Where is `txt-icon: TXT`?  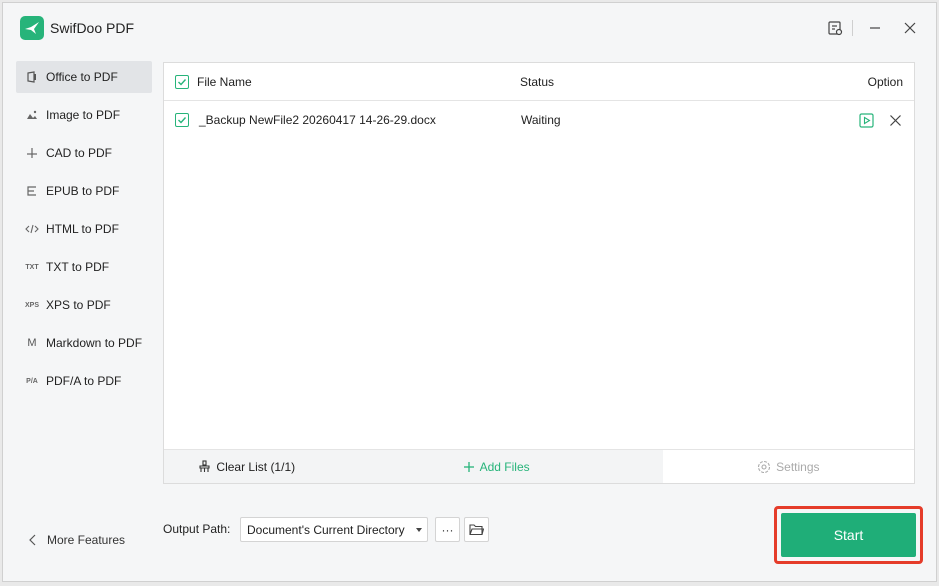
txt-icon: TXT is located at coordinates (32, 267).